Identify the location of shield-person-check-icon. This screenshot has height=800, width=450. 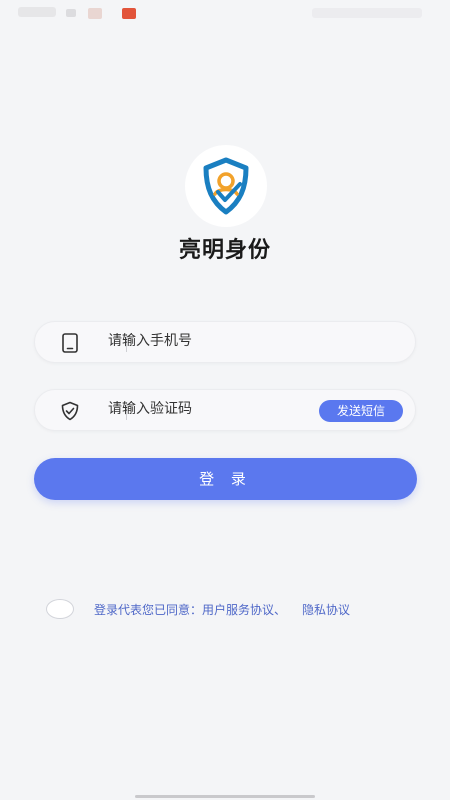
(226, 186).